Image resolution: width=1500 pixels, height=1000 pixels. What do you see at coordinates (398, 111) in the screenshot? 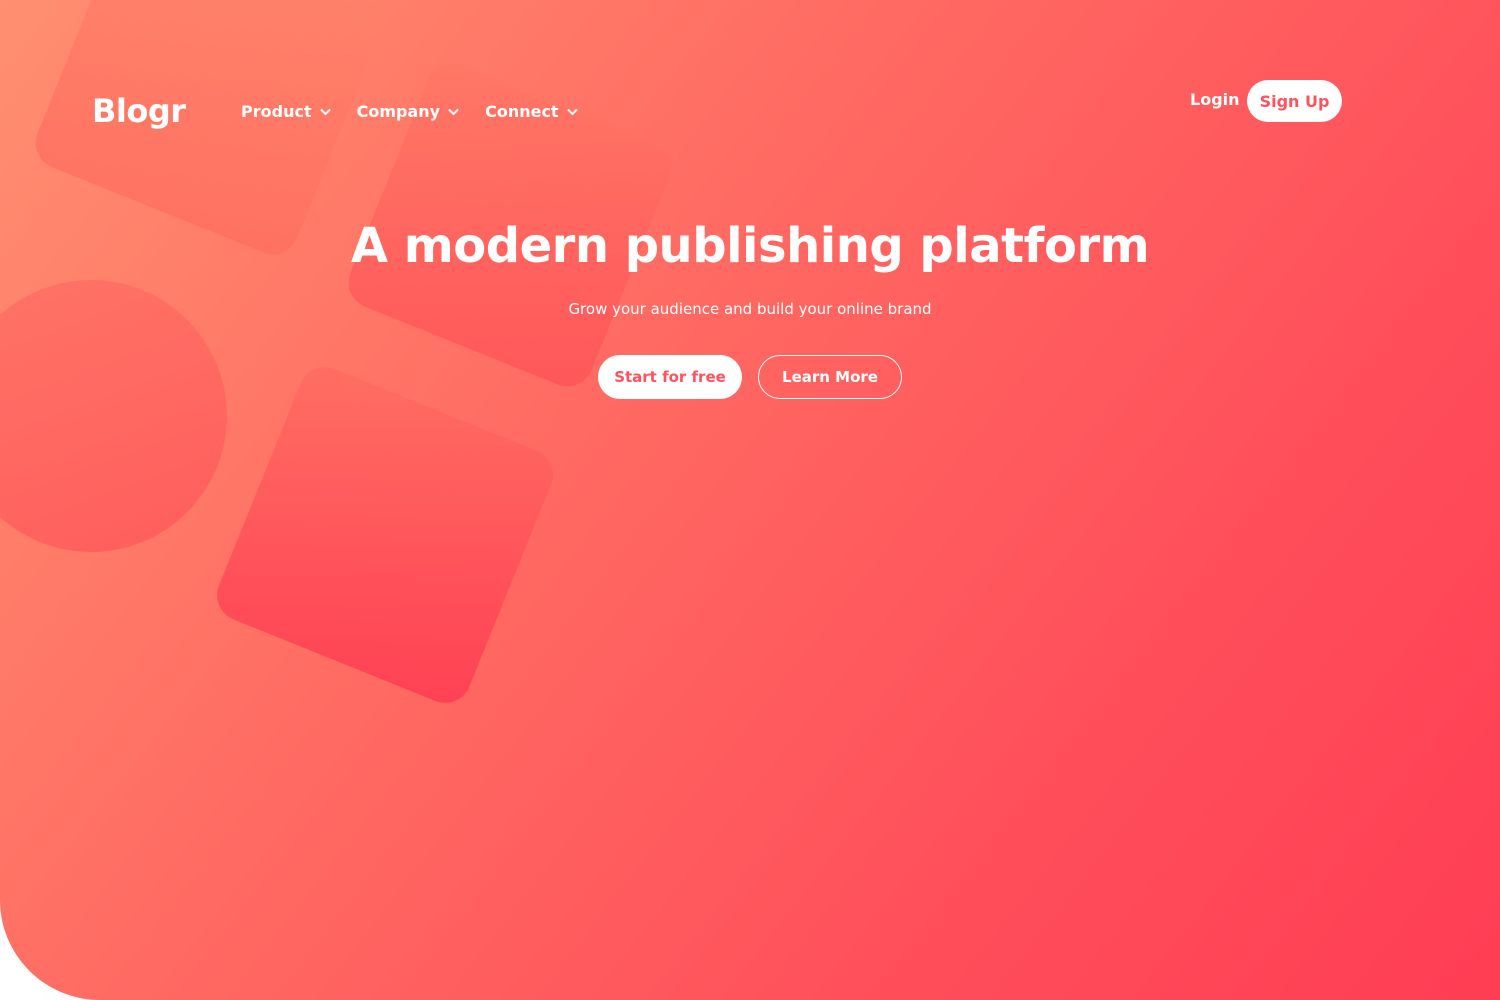
I see `nav-item-label: Company` at bounding box center [398, 111].